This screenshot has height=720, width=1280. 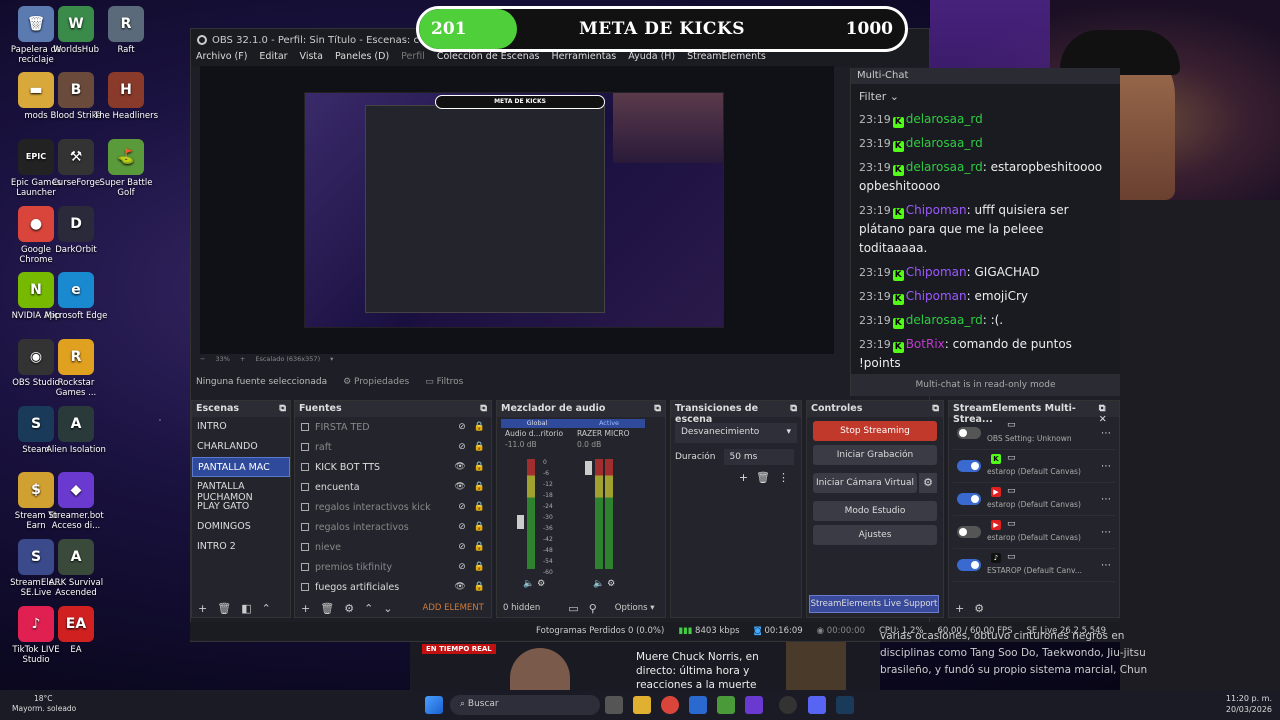 What do you see at coordinates (76, 630) in the screenshot?
I see `desktop-icon: EA EA` at bounding box center [76, 630].